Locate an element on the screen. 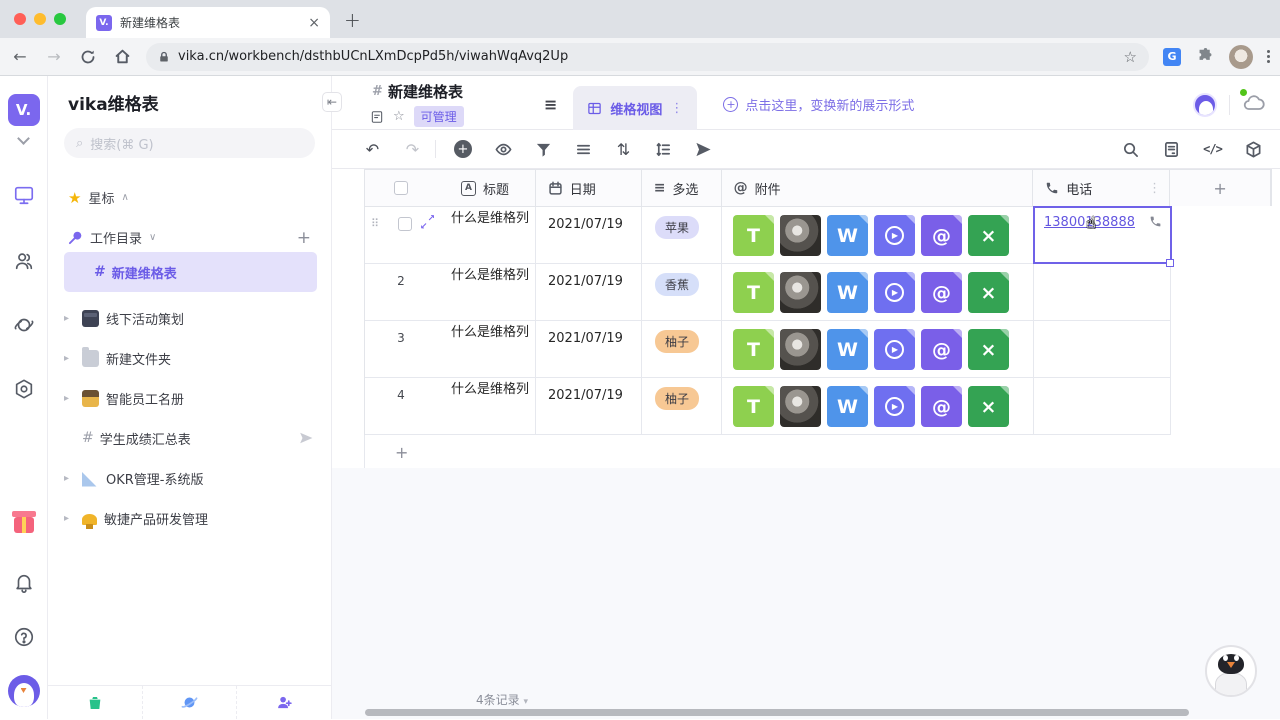 Image resolution: width=1280 pixels, height=720 pixels. expand-record-icon: ↗ ↙ is located at coordinates (427, 223).